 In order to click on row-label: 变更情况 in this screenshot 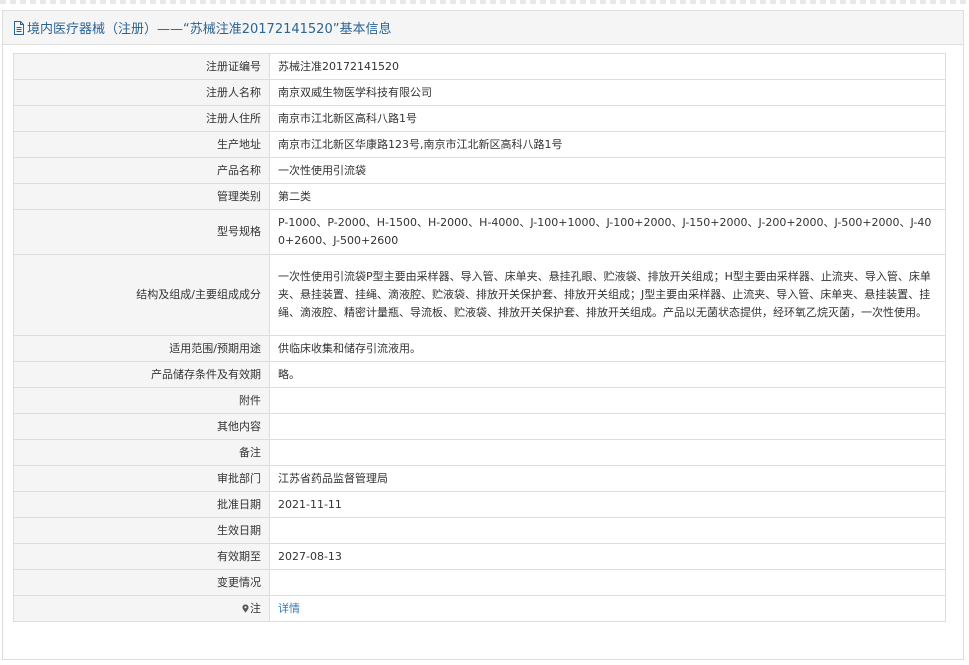, I will do `click(141, 582)`.